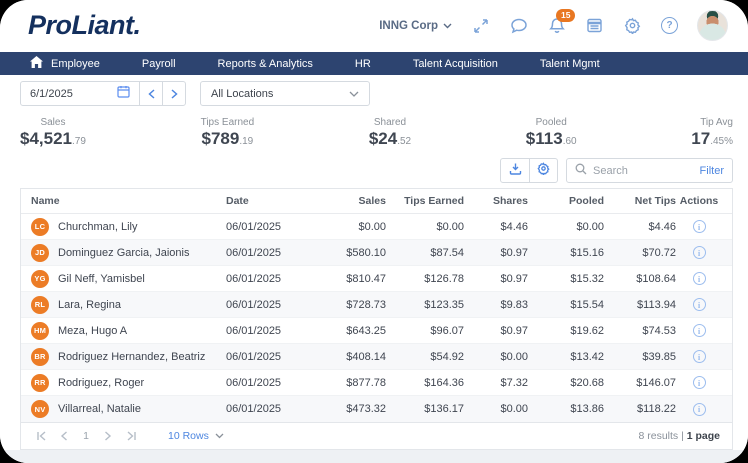  What do you see at coordinates (376, 435) in the screenshot?
I see `table-footer: 1 10 Rows 8 results | 1 page` at bounding box center [376, 435].